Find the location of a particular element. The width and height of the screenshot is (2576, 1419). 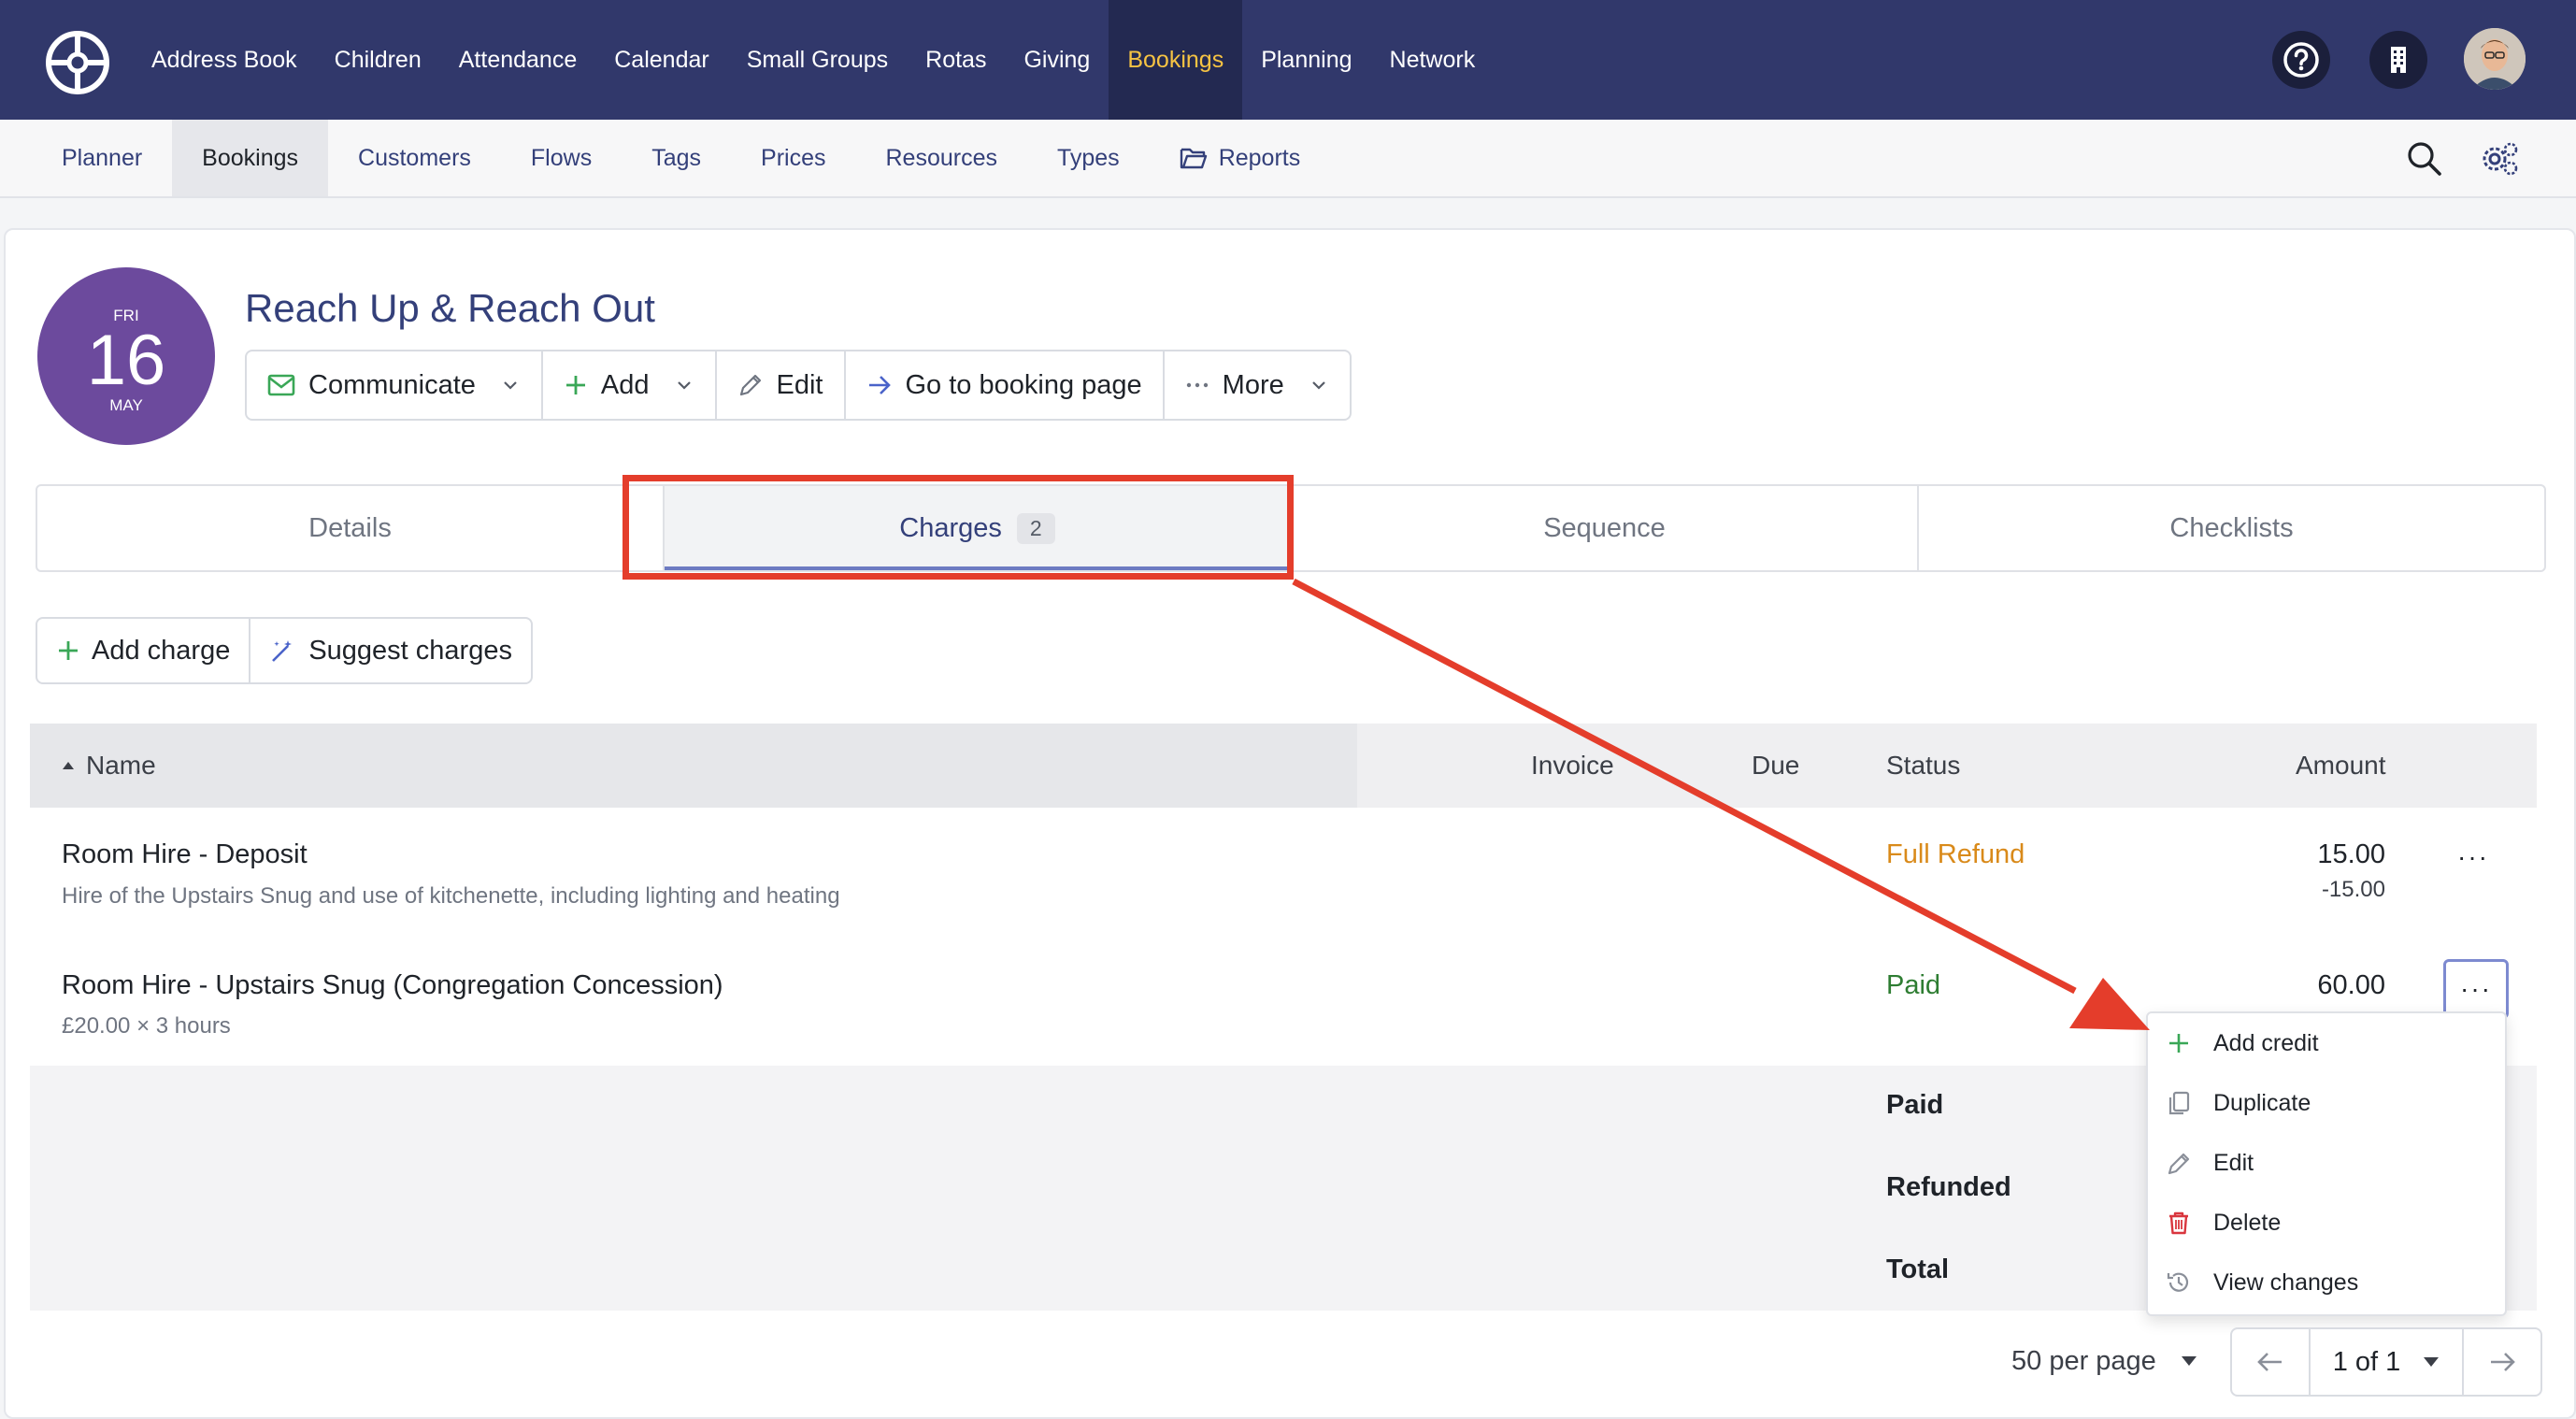

organisation-building-icon is located at coordinates (2398, 60).